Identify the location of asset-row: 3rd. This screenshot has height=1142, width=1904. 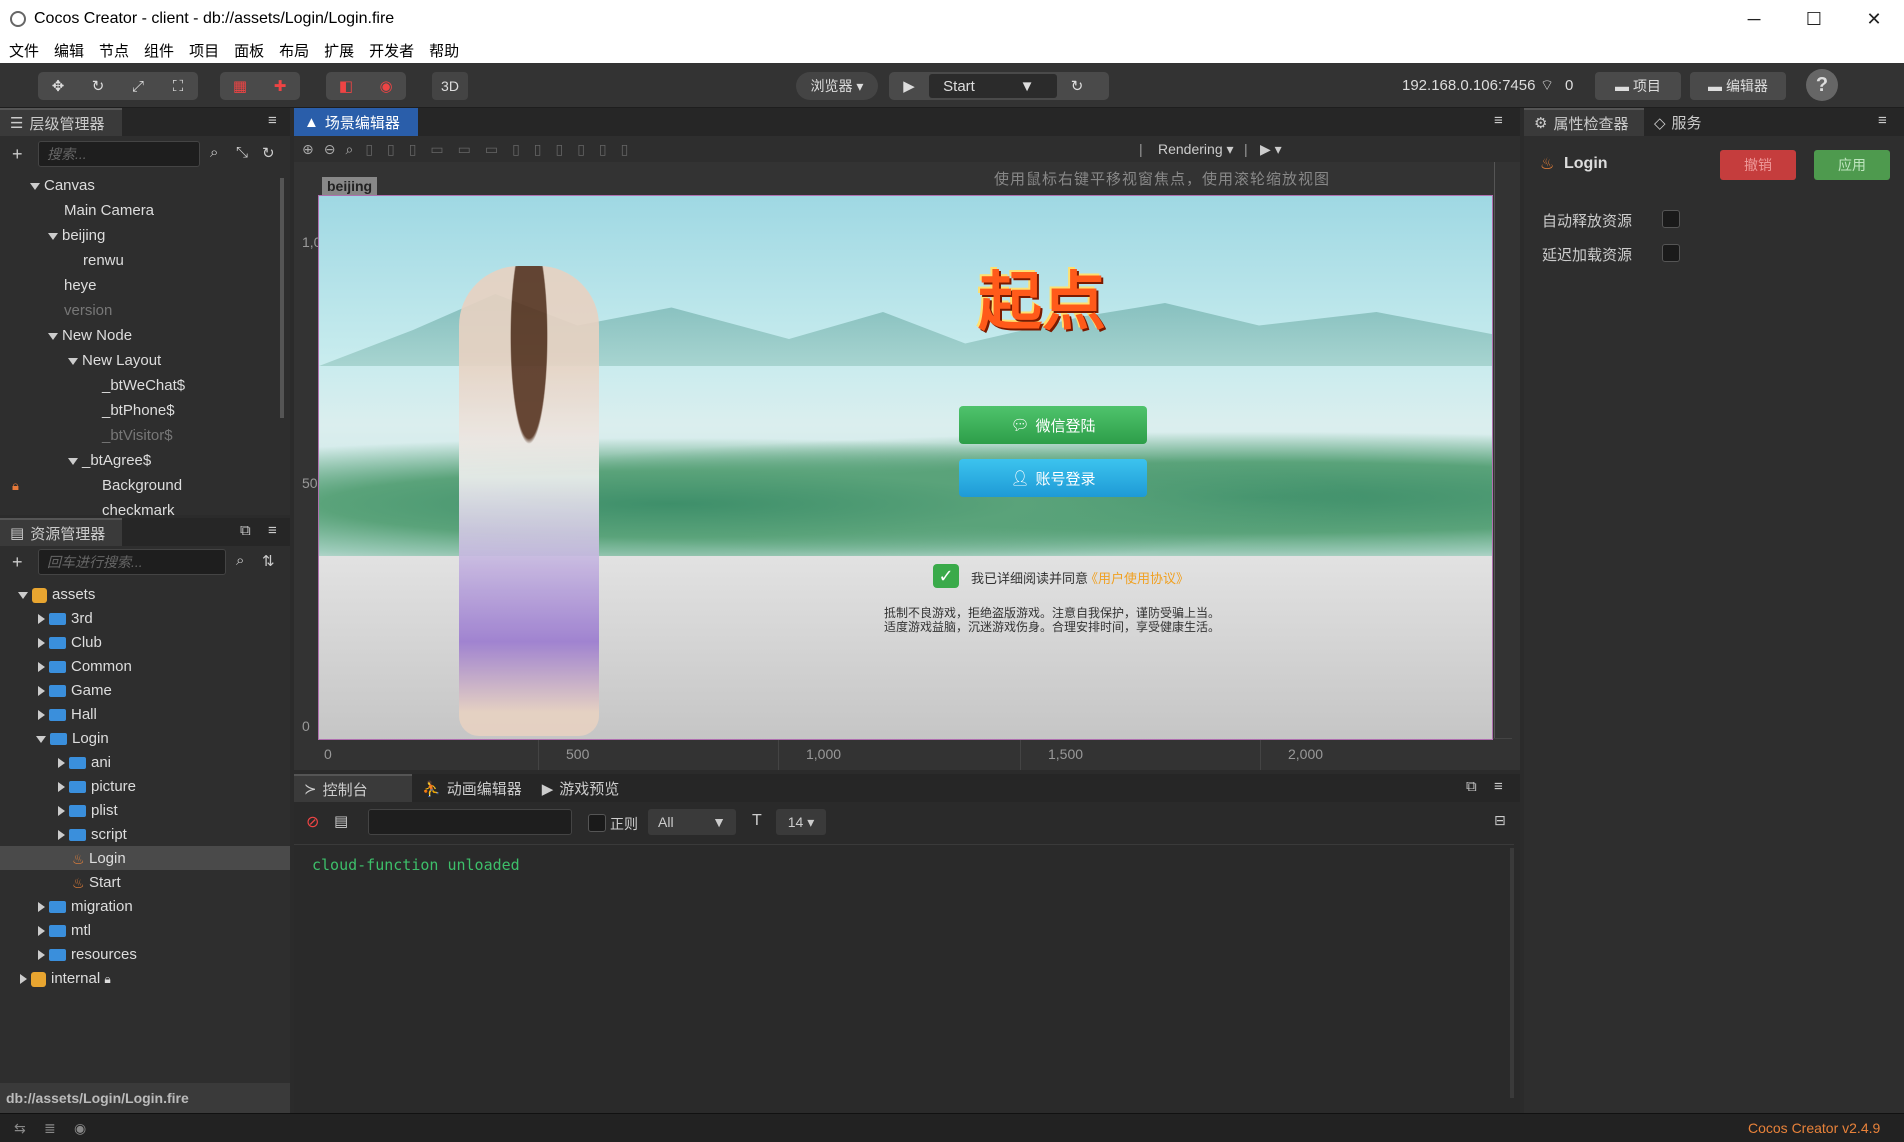
(65, 618).